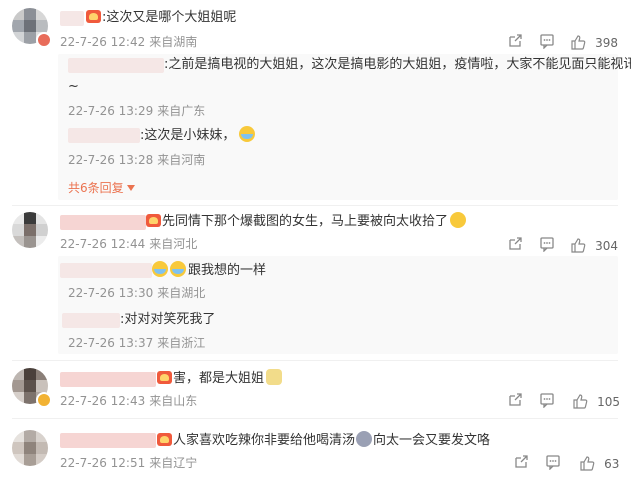  I want to click on reply-meta: 22-7-26 13:37 来自浙江, so click(136, 343).